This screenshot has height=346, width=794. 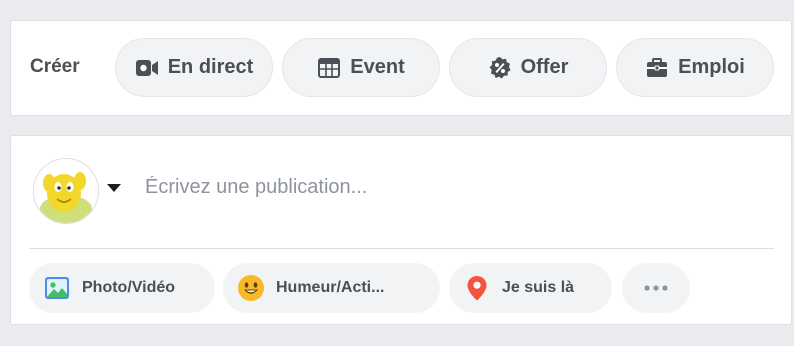 I want to click on avatar, so click(x=66, y=191).